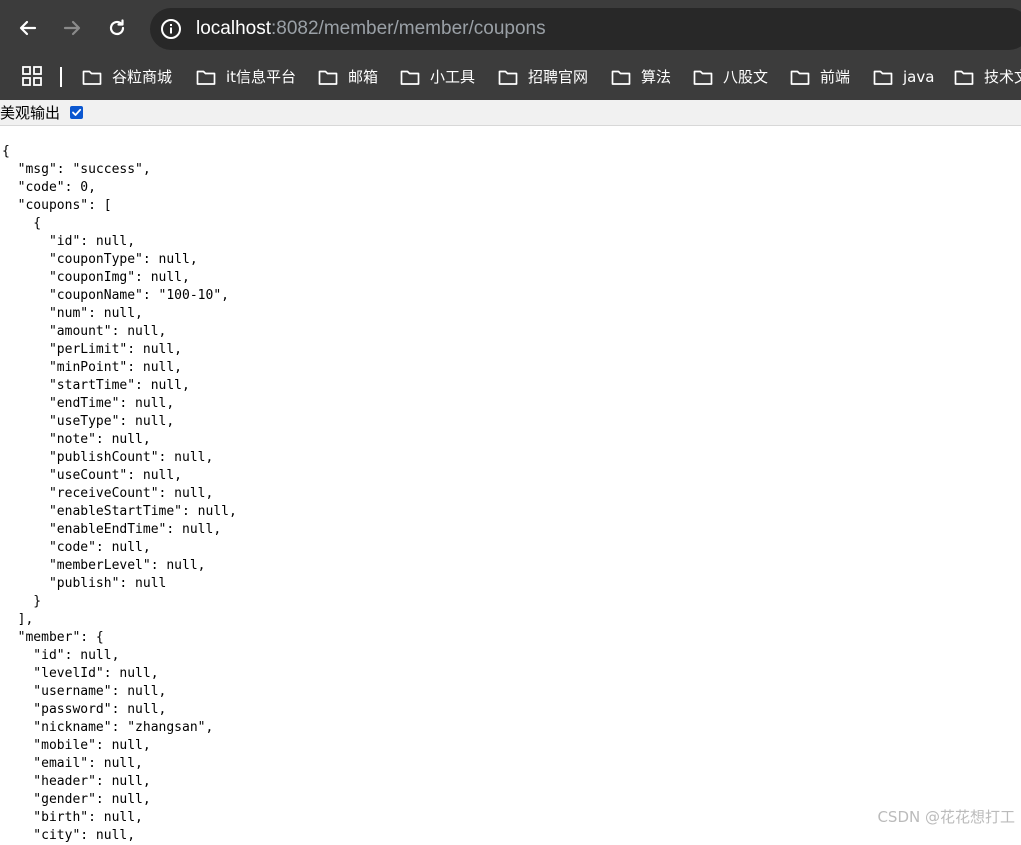  What do you see at coordinates (119, 511) in the screenshot?
I see `json-line: "enableStartTime": null,` at bounding box center [119, 511].